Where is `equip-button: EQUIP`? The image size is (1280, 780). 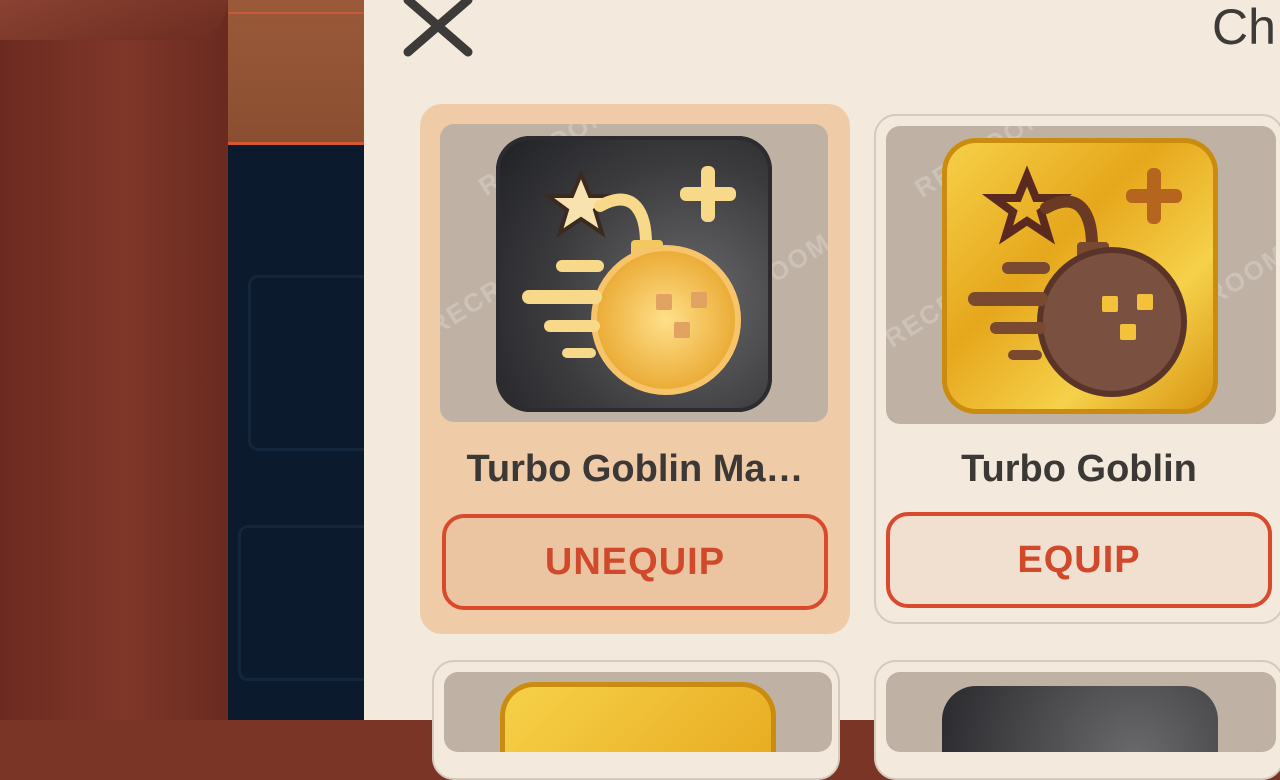
equip-button: EQUIP is located at coordinates (1079, 560).